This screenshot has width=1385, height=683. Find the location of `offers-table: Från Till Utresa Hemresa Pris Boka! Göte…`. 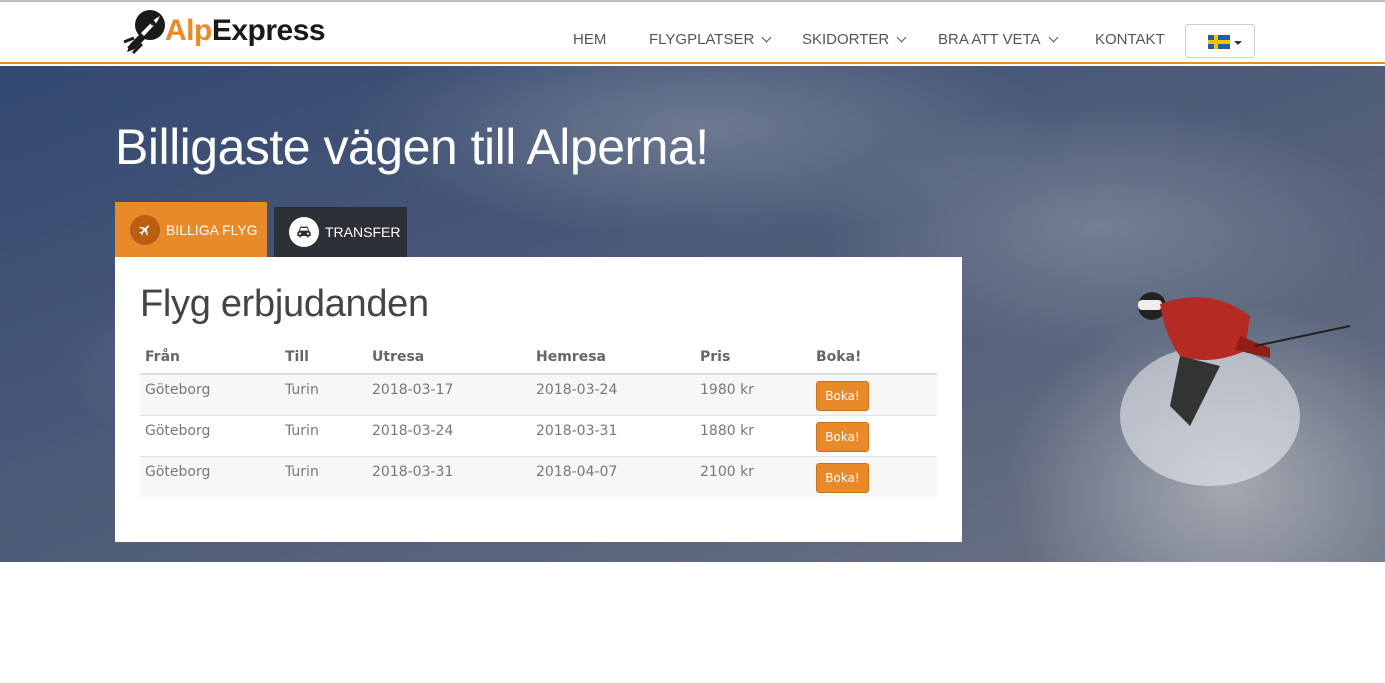

offers-table: Från Till Utresa Hemresa Pris Boka! Göte… is located at coordinates (538, 421).